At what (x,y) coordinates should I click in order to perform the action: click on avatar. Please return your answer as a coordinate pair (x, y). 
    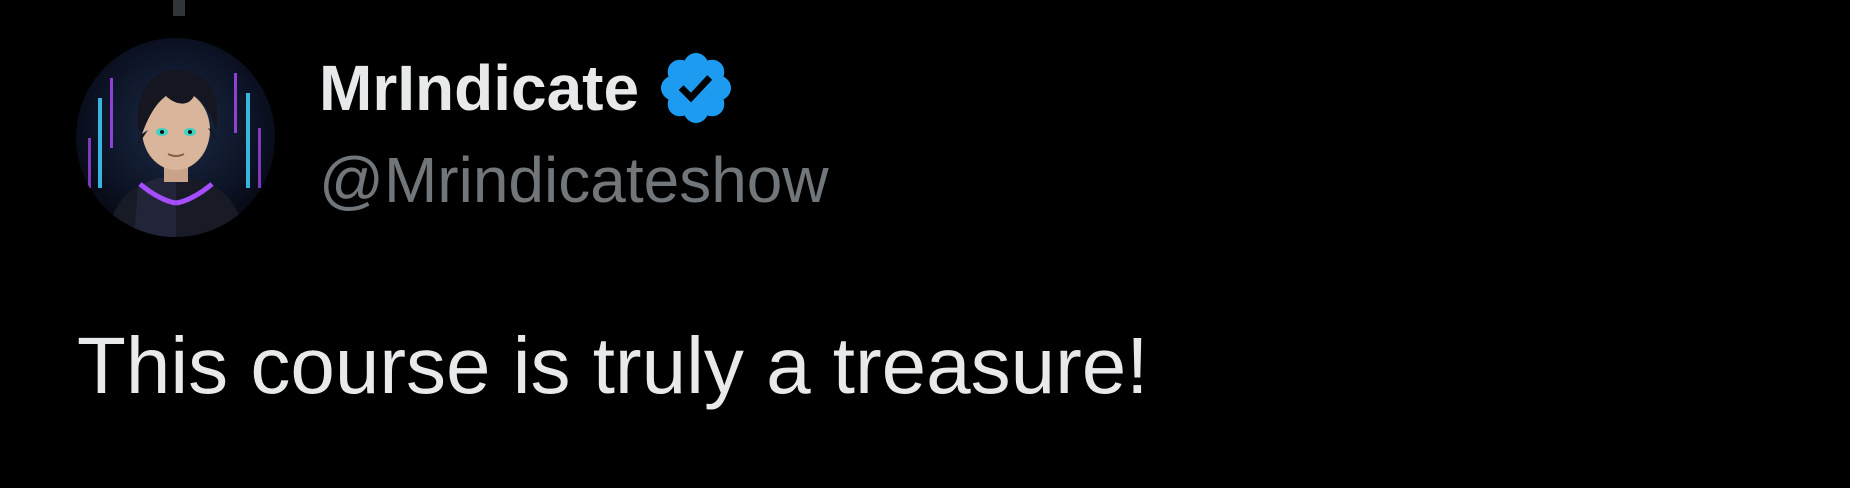
    Looking at the image, I should click on (175, 137).